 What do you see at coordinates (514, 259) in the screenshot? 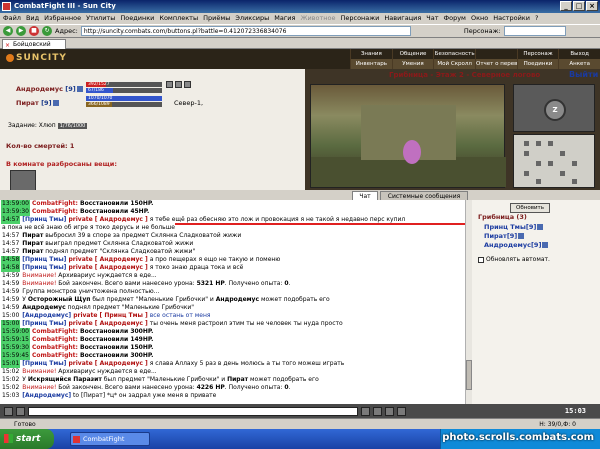
I see `auto-refresh-checkbox: Обновлять автомат.` at bounding box center [514, 259].